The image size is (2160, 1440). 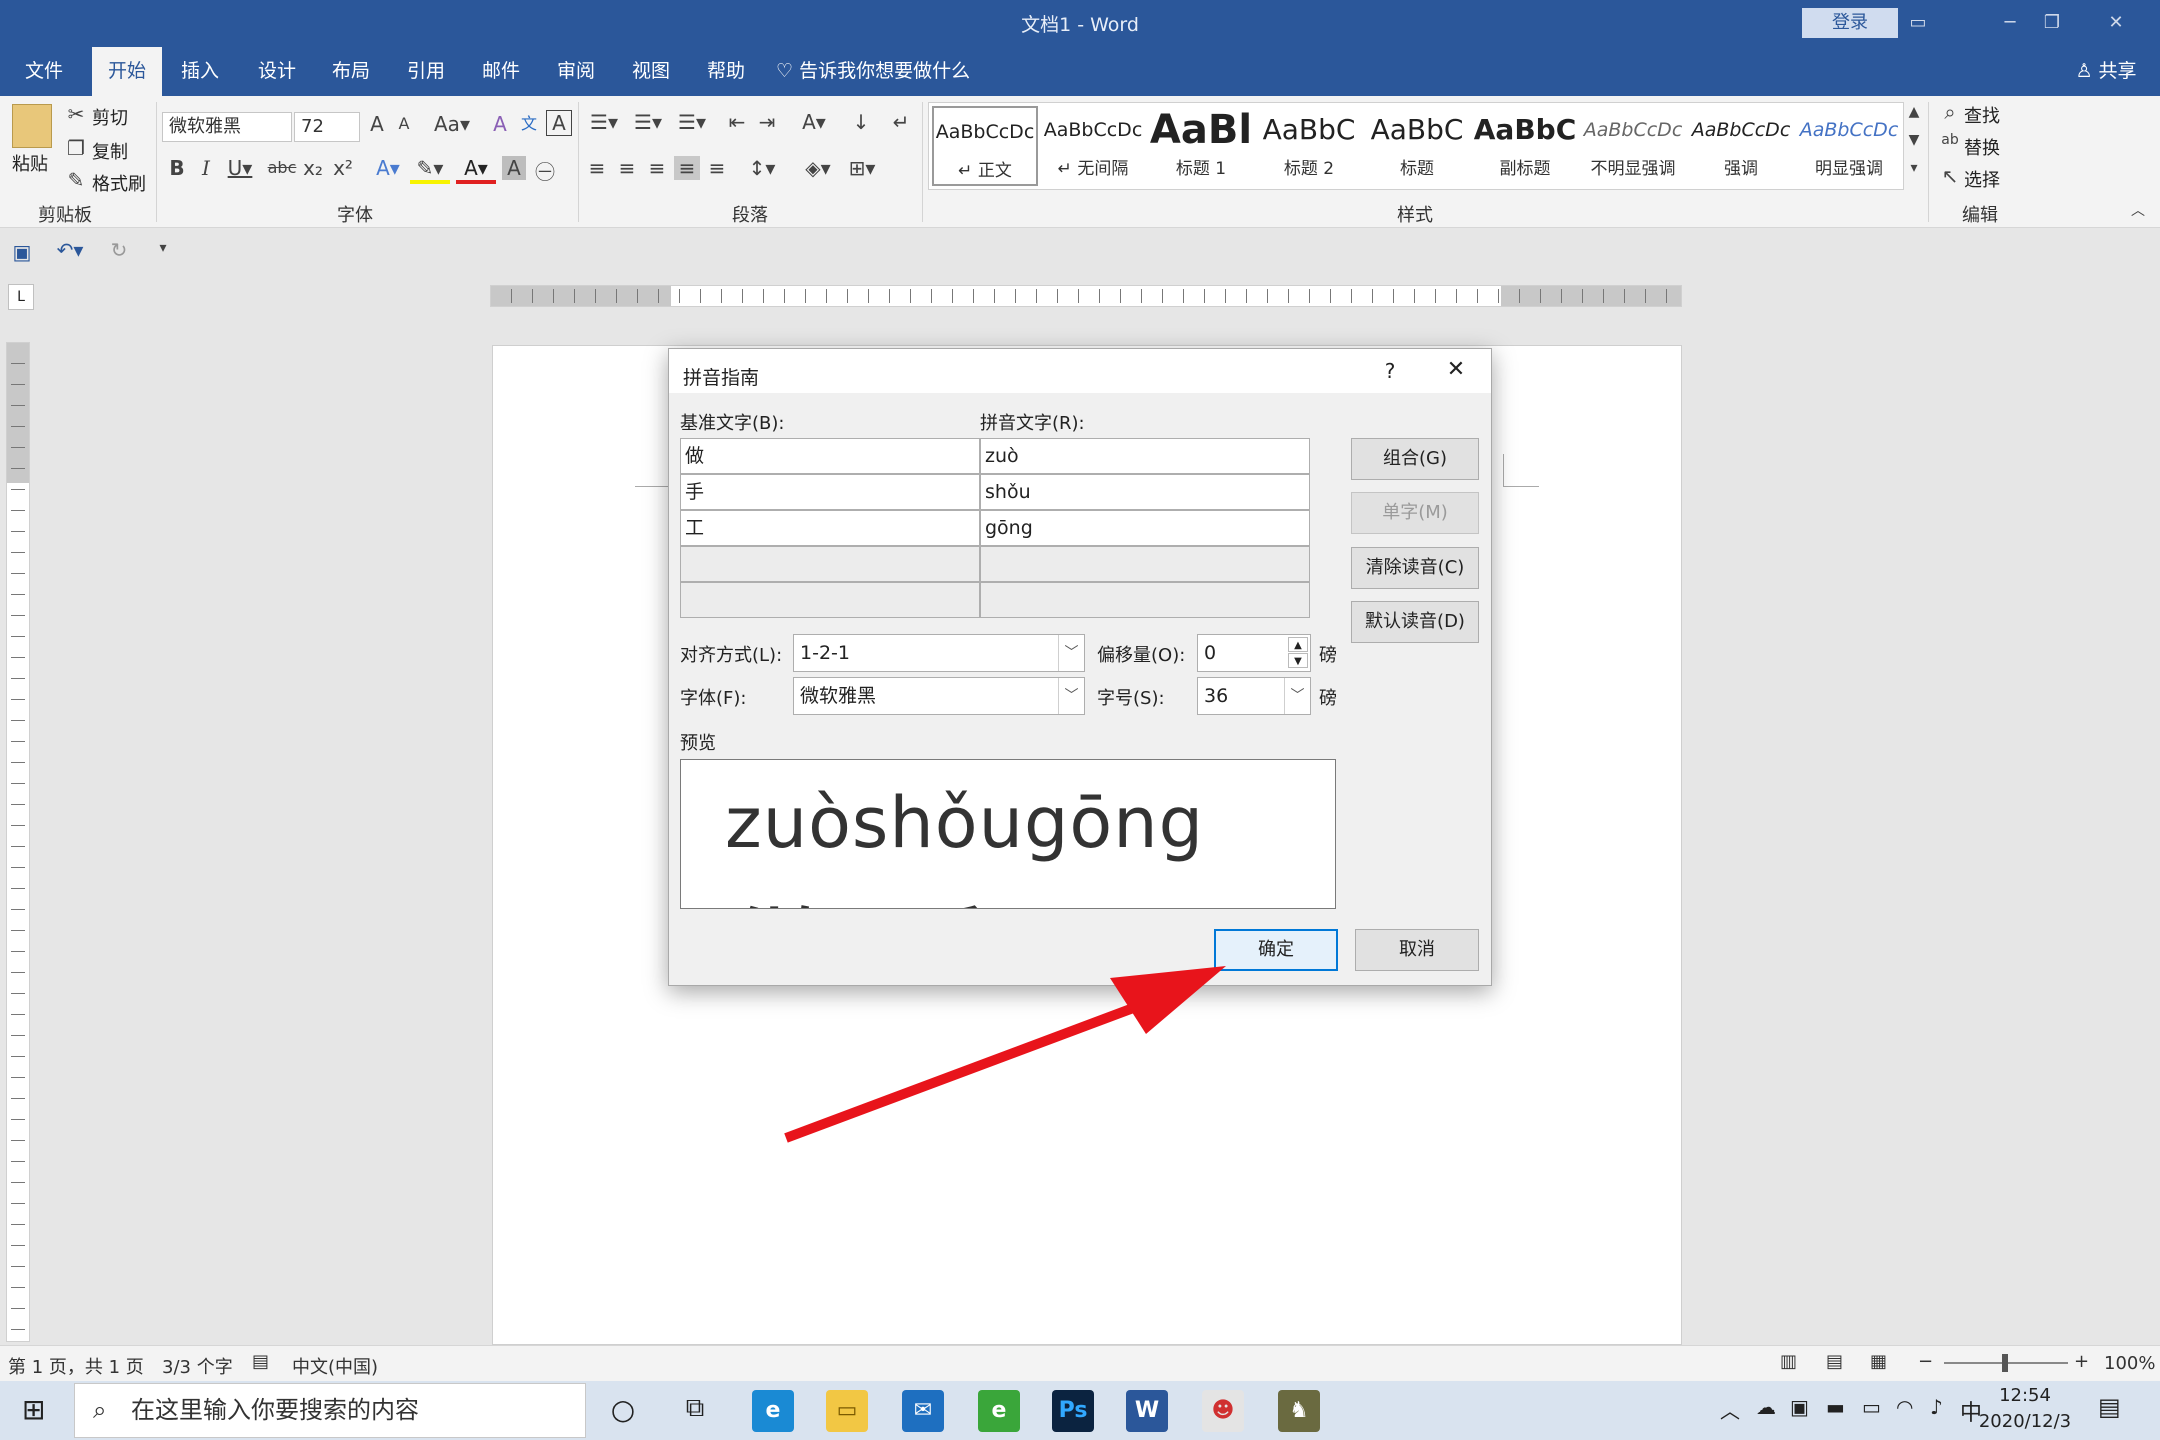 I want to click on word-icon: W, so click(x=1147, y=1411).